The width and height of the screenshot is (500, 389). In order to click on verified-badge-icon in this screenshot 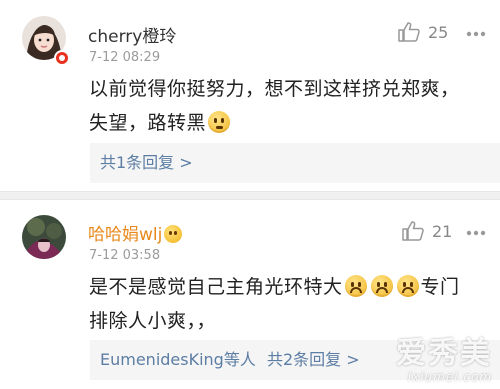, I will do `click(62, 58)`.